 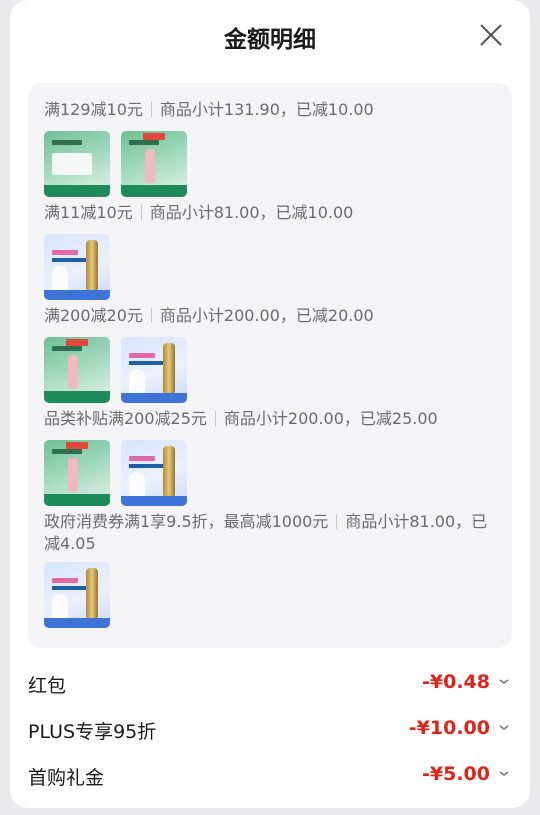 What do you see at coordinates (456, 774) in the screenshot?
I see `row-amount: -¥5.00` at bounding box center [456, 774].